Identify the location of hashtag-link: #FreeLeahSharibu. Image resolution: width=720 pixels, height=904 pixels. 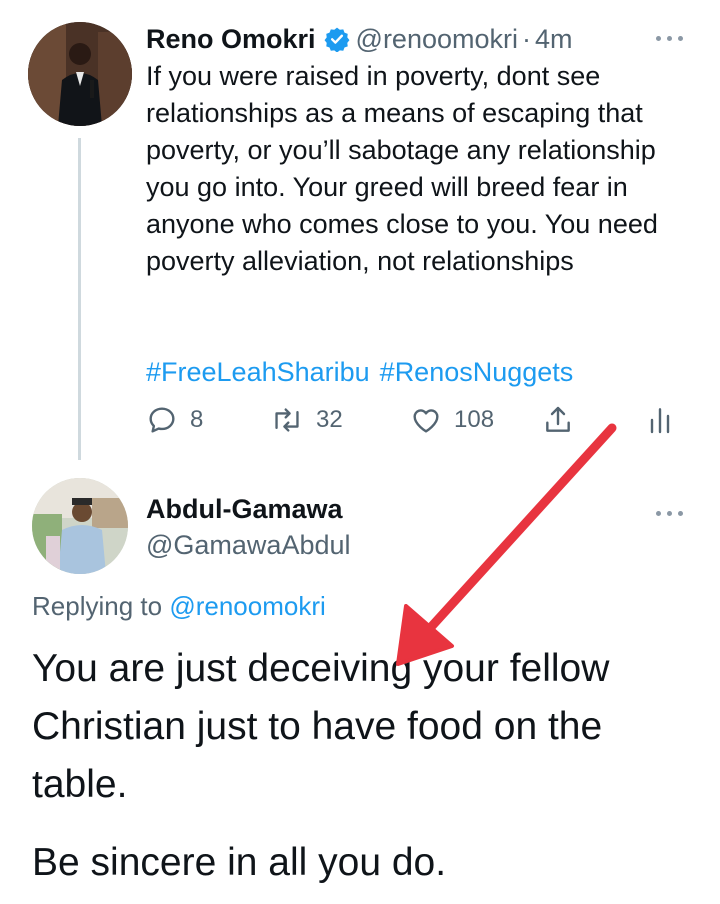
(258, 372).